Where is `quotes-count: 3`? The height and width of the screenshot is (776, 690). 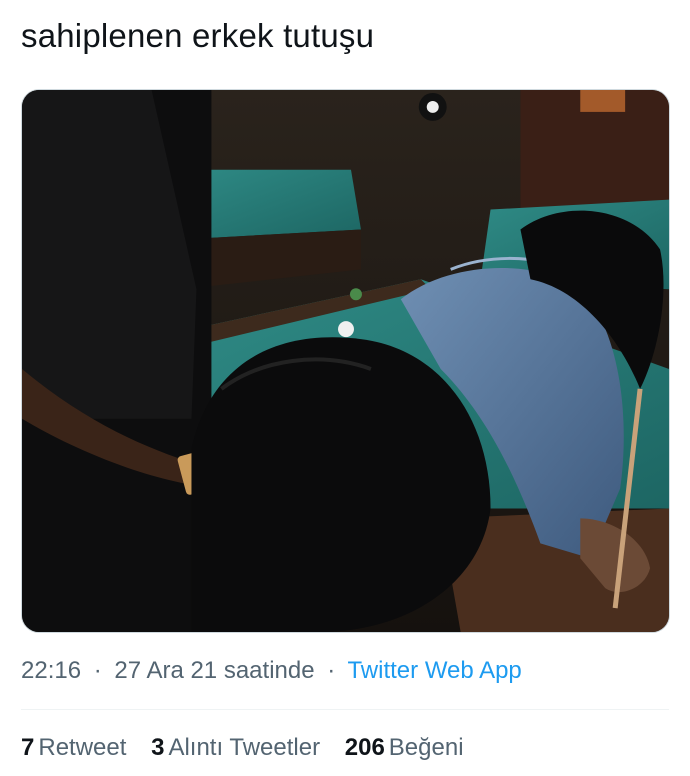
quotes-count: 3 is located at coordinates (158, 747).